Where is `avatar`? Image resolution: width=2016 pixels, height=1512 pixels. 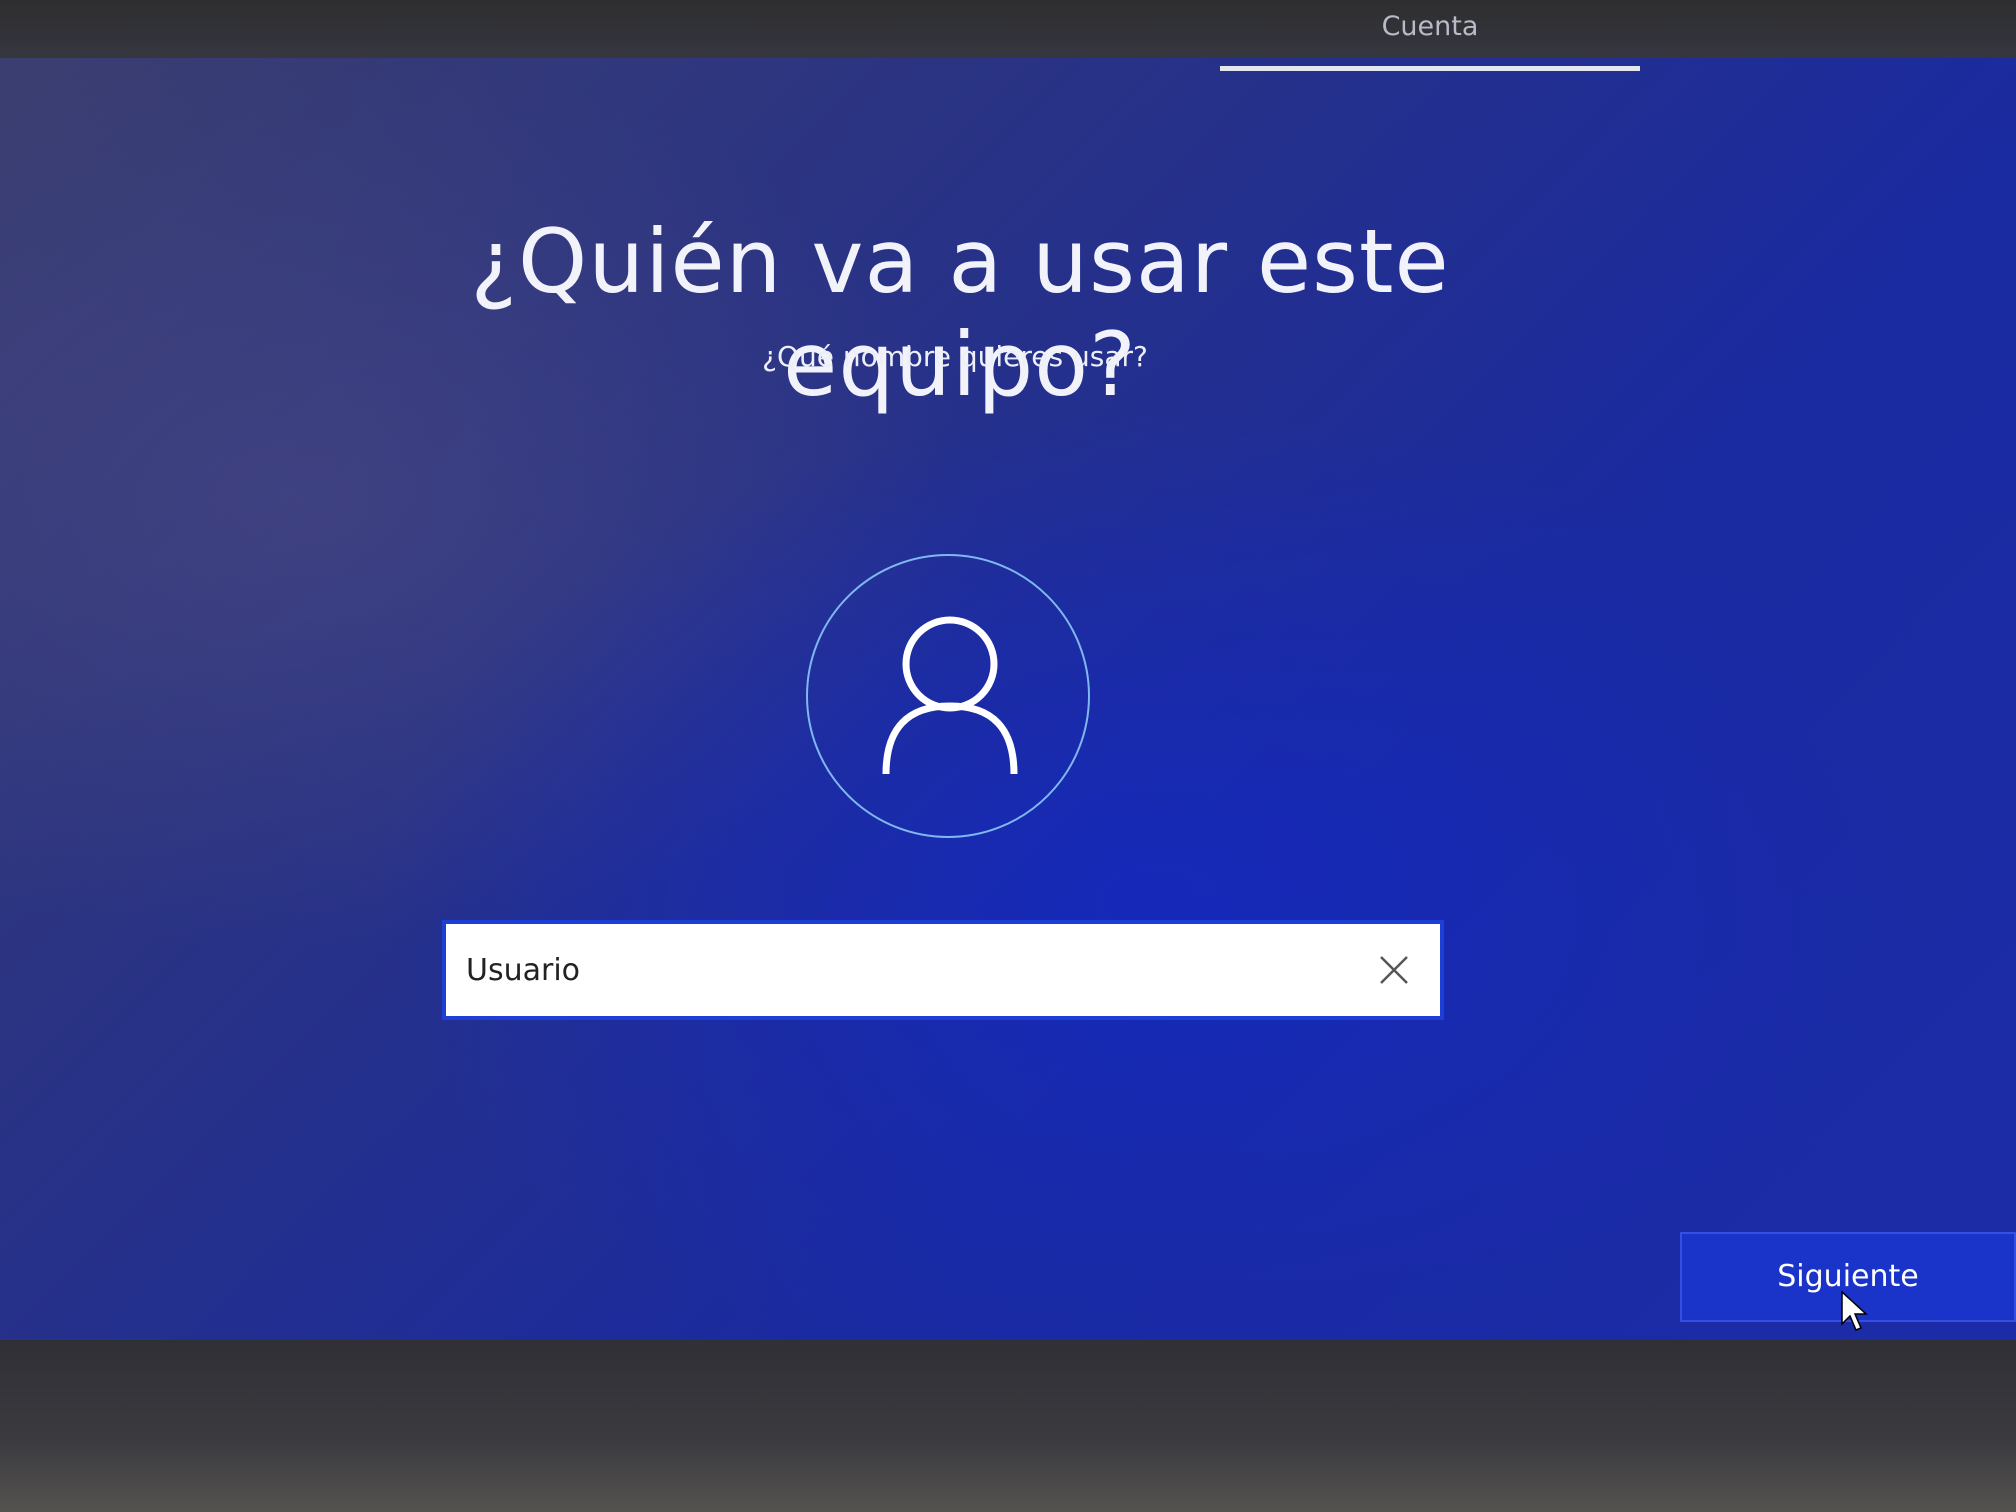
avatar is located at coordinates (948, 696).